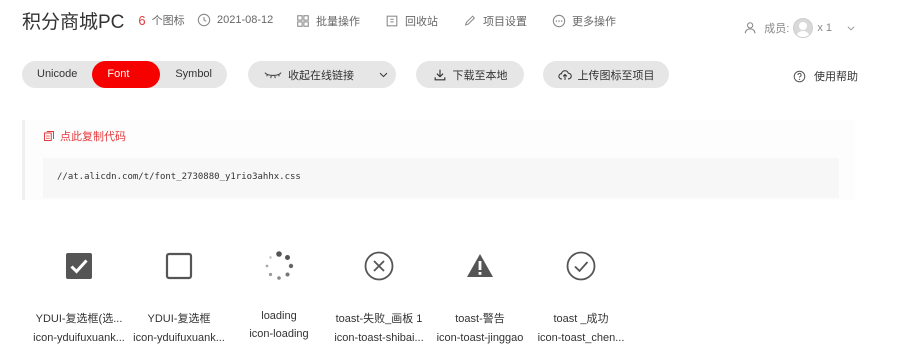 The width and height of the screenshot is (900, 358). Describe the element at coordinates (273, 75) in the screenshot. I see `eye-closed-icon` at that location.